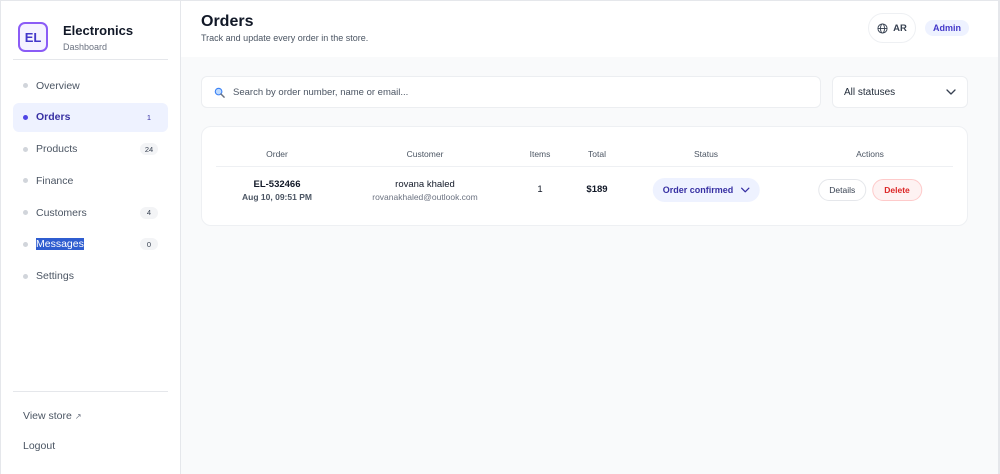  What do you see at coordinates (597, 154) in the screenshot?
I see `column-header-total: Total` at bounding box center [597, 154].